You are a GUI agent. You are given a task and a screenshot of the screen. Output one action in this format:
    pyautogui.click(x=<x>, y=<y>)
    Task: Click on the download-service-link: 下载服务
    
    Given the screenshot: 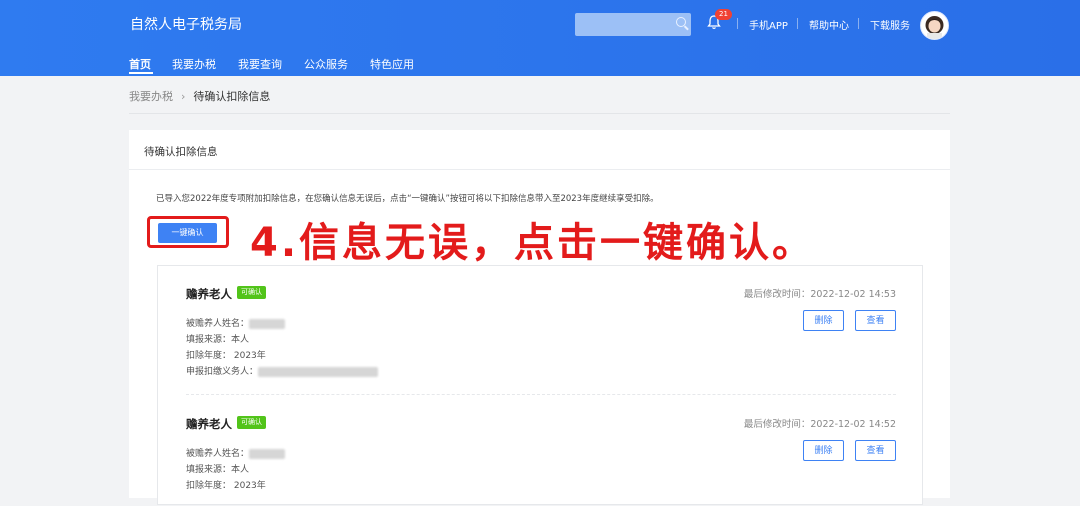 What is the action you would take?
    pyautogui.click(x=890, y=24)
    